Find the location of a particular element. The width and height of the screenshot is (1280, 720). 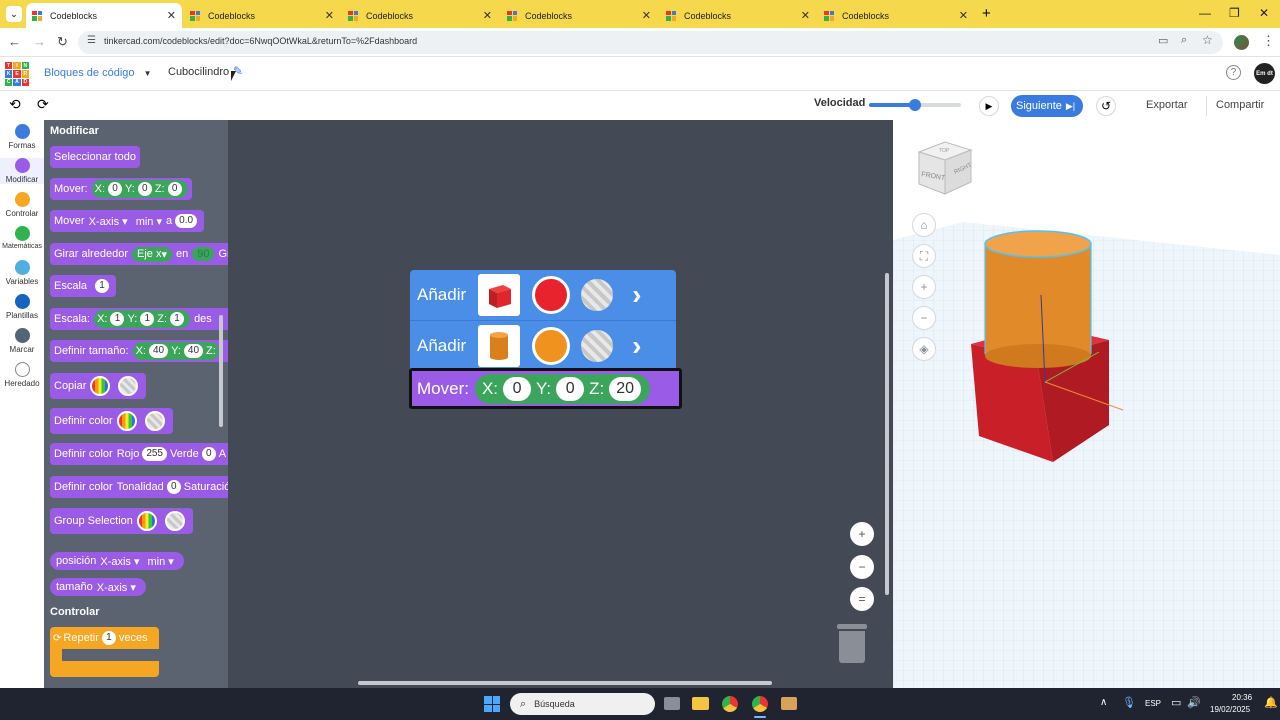

install-app-icon: ▭ is located at coordinates (1163, 40).